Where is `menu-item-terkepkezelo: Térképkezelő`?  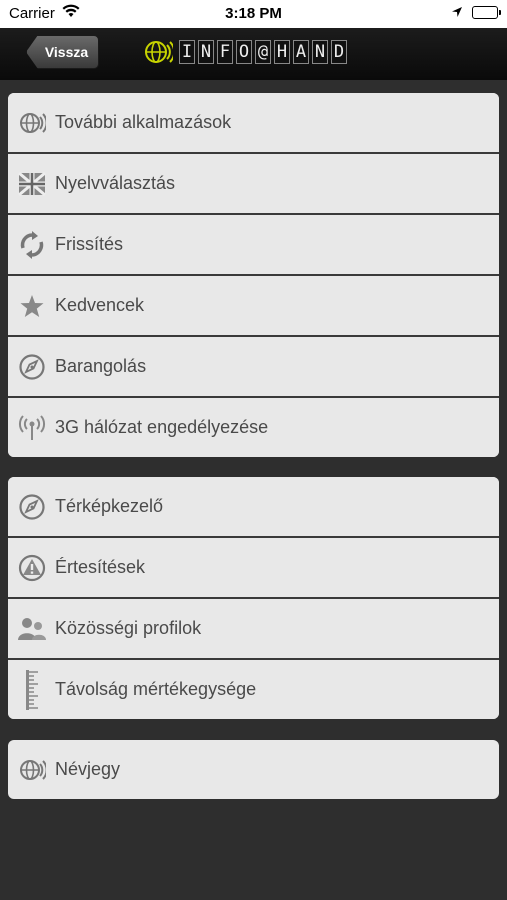
menu-item-terkepkezelo: Térképkezelő is located at coordinates (253, 507).